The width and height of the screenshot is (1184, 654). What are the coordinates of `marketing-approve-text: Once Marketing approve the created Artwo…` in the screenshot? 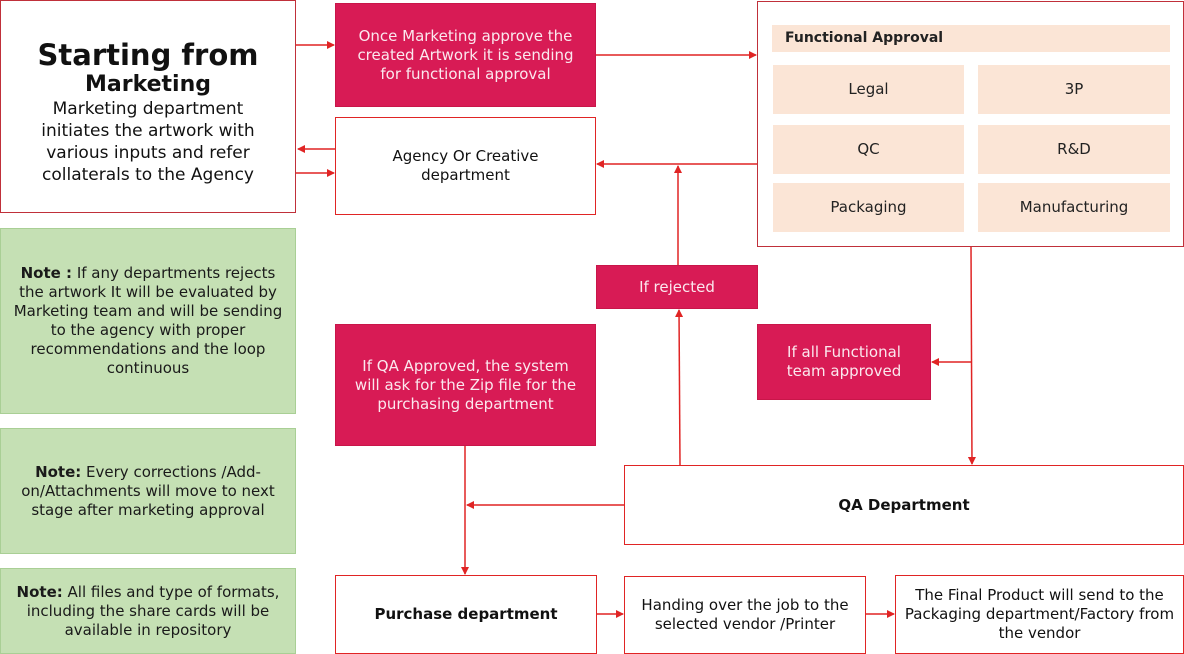 It's located at (465, 54).